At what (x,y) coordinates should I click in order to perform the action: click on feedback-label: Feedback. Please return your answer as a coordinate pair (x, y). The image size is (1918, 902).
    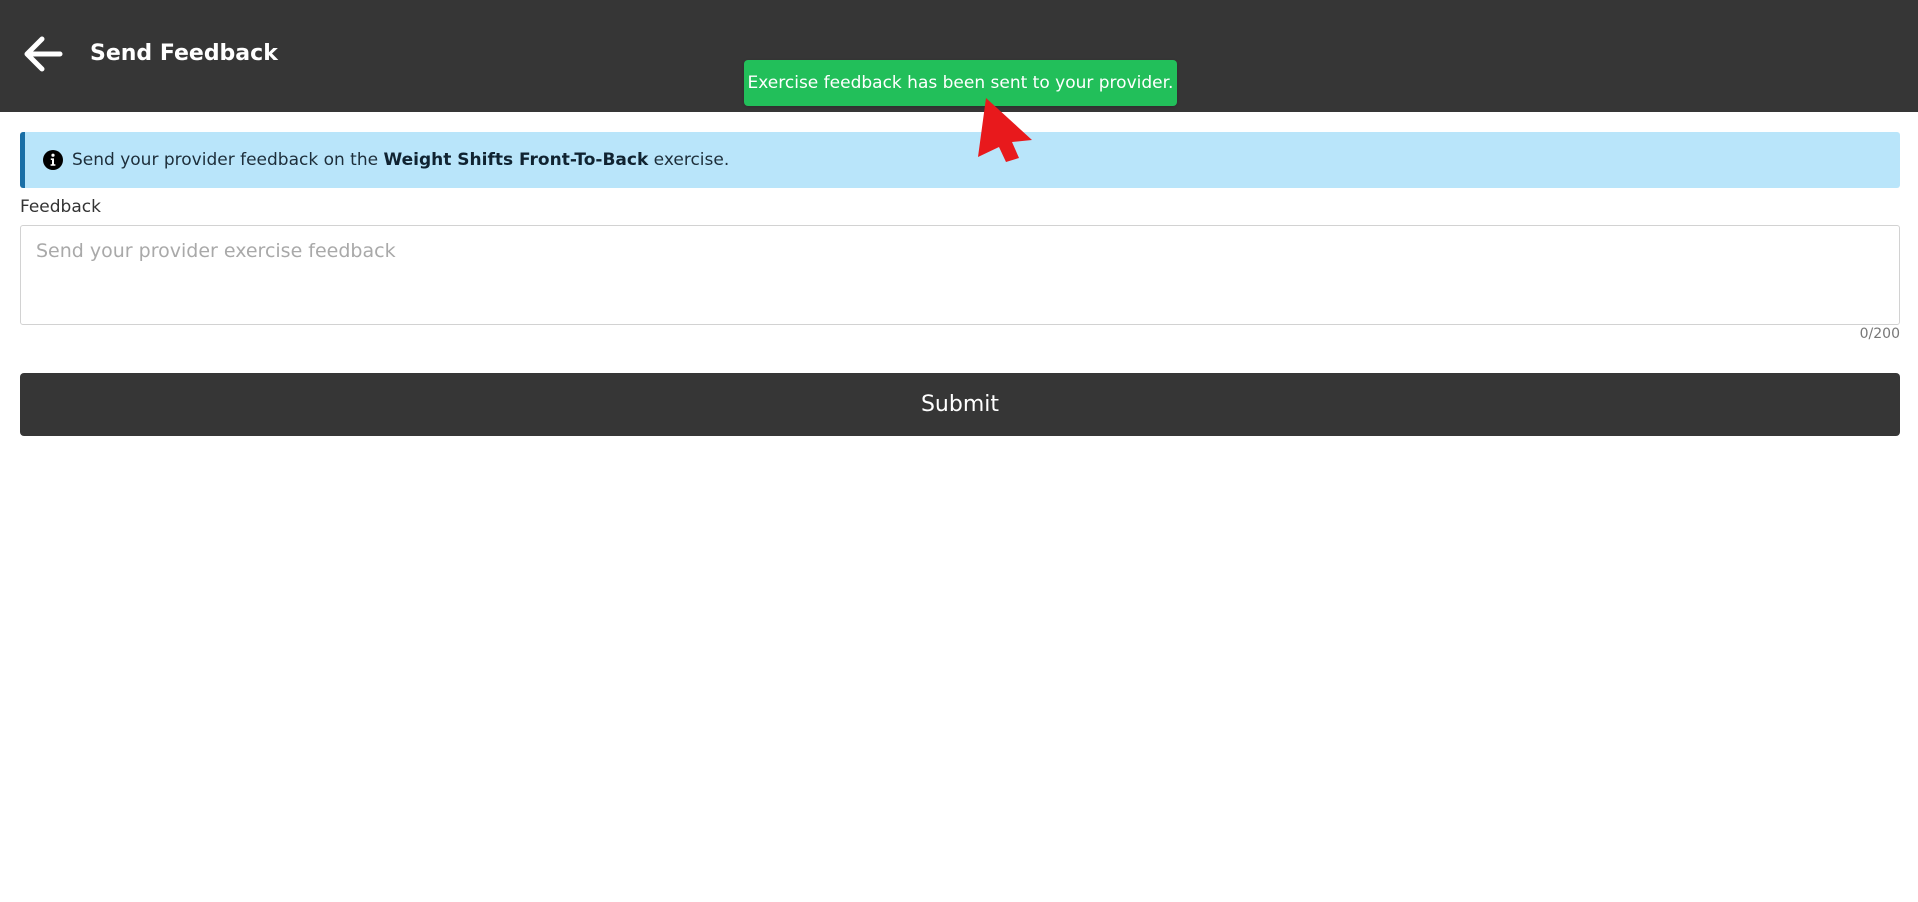
    Looking at the image, I should click on (60, 207).